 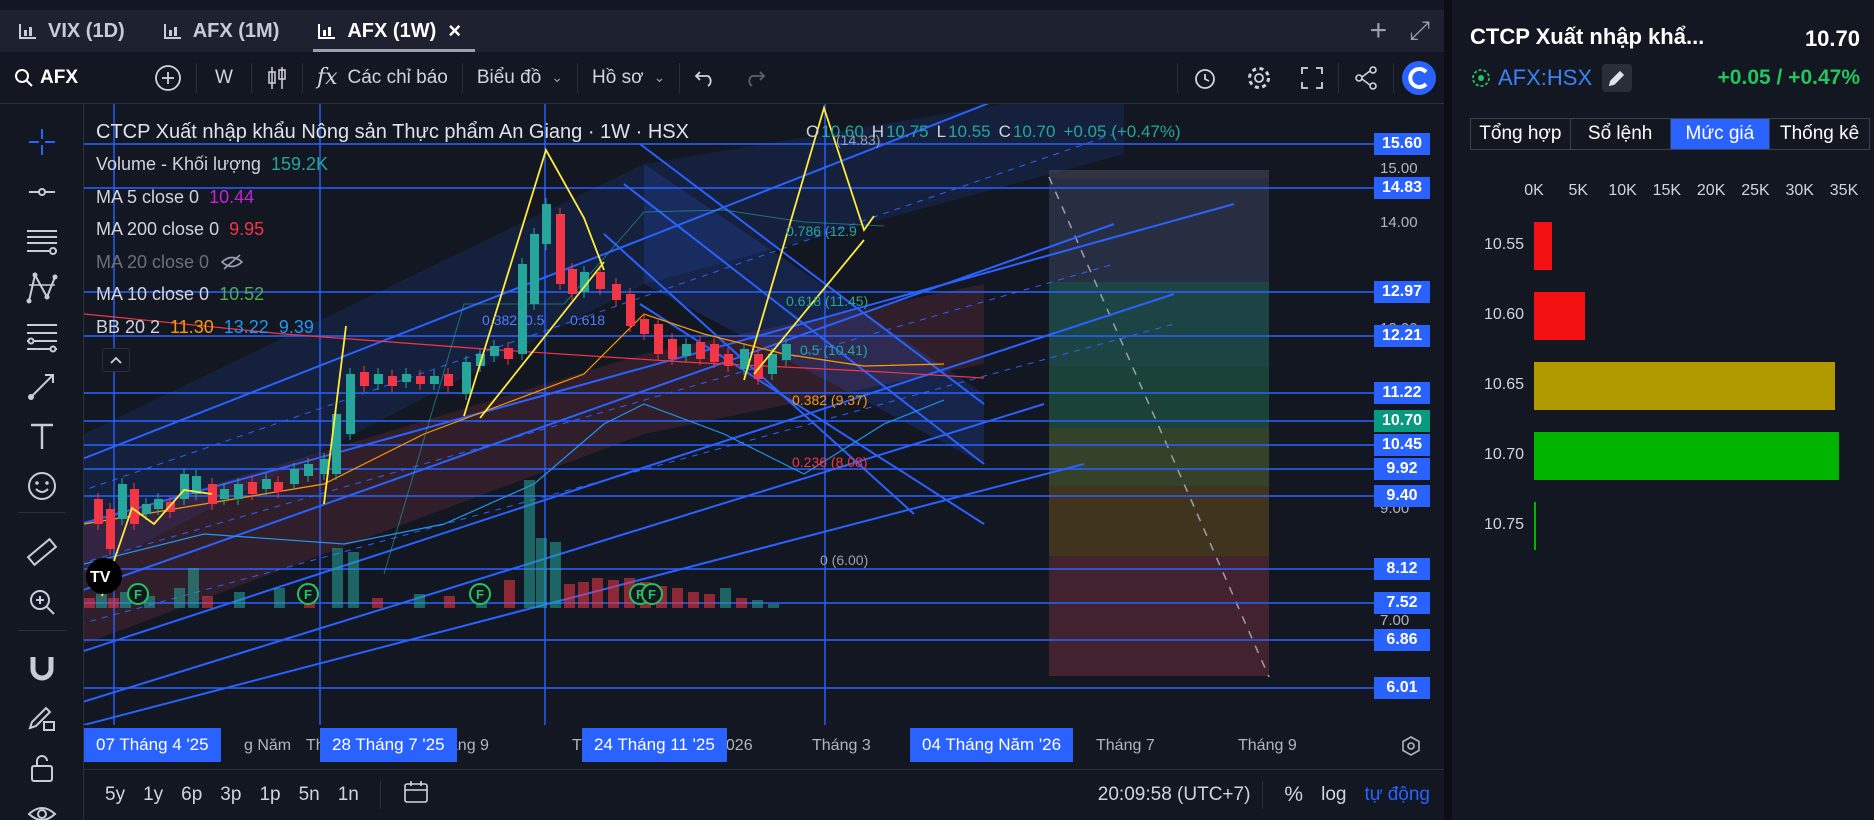 I want to click on zoom-in-icon, so click(x=42, y=602).